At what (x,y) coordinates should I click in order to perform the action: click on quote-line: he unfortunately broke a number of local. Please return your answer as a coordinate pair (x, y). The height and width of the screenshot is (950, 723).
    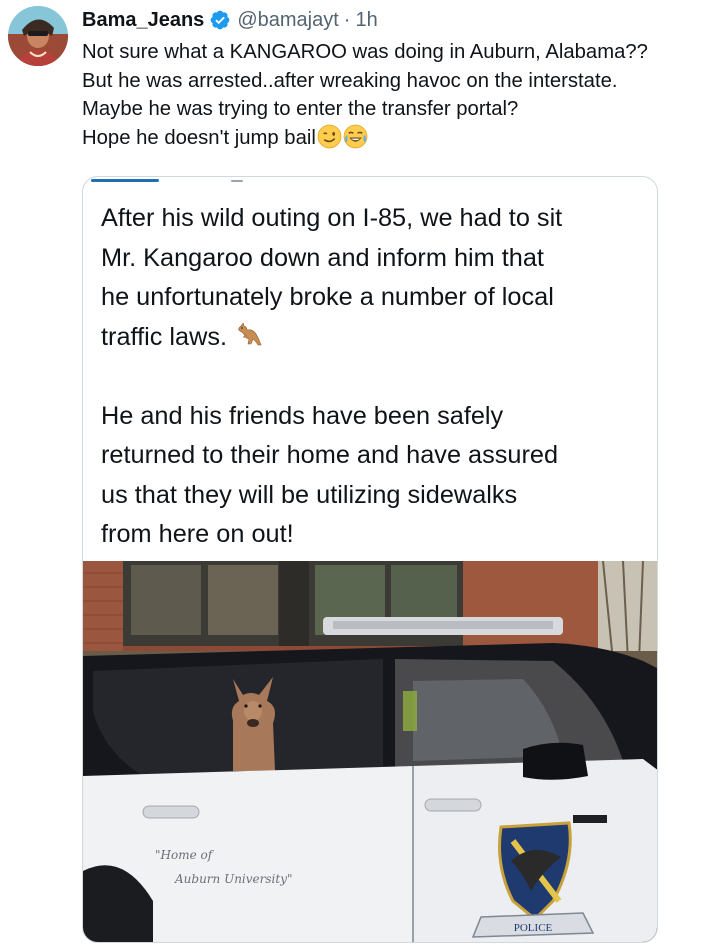
    Looking at the image, I should click on (327, 297).